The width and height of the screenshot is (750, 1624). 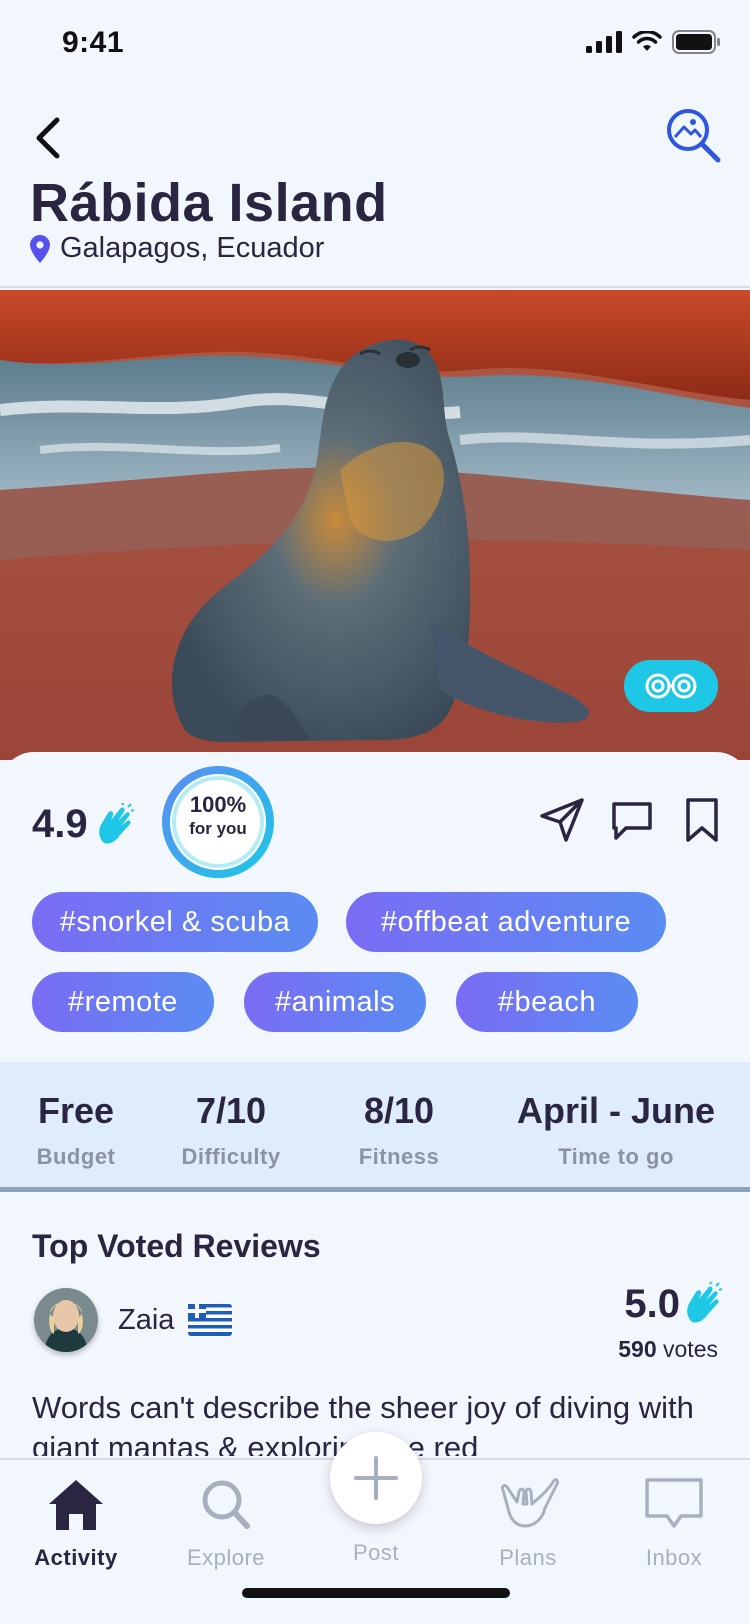 I want to click on review-votes-count: 590, so click(x=637, y=1349).